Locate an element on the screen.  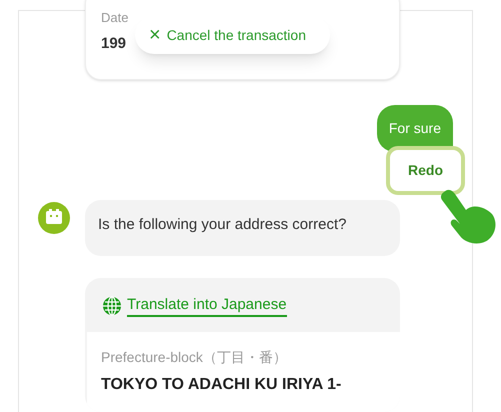
field-label: Prefecture-block（丁目・番） is located at coordinates (194, 357).